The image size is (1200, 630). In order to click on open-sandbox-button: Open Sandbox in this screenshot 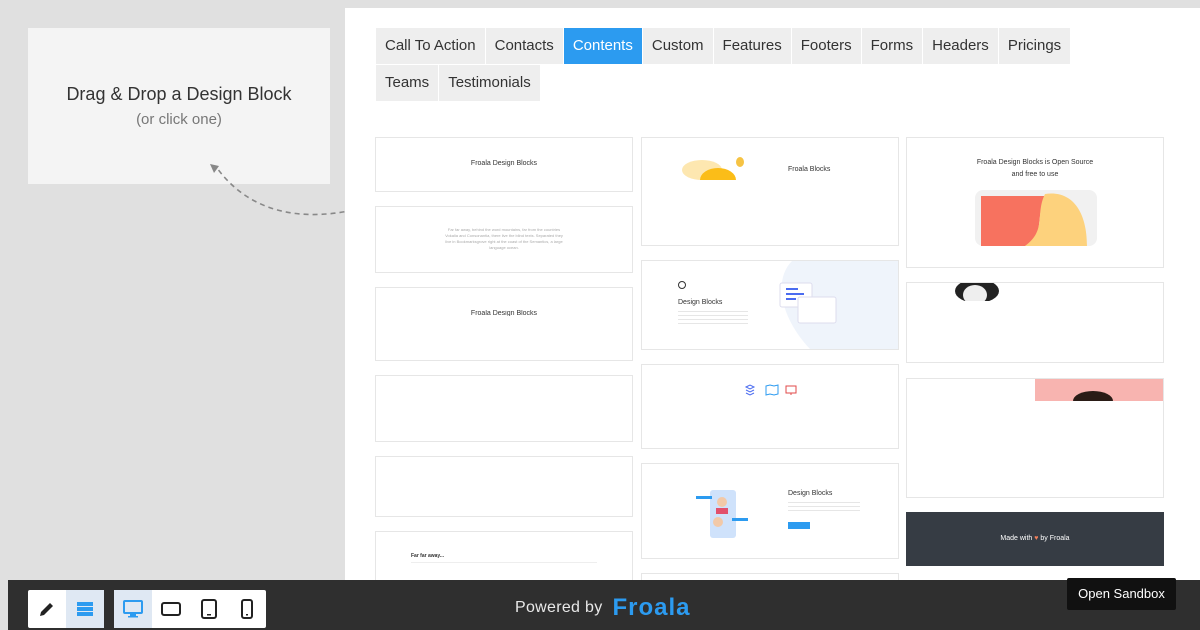, I will do `click(1121, 594)`.